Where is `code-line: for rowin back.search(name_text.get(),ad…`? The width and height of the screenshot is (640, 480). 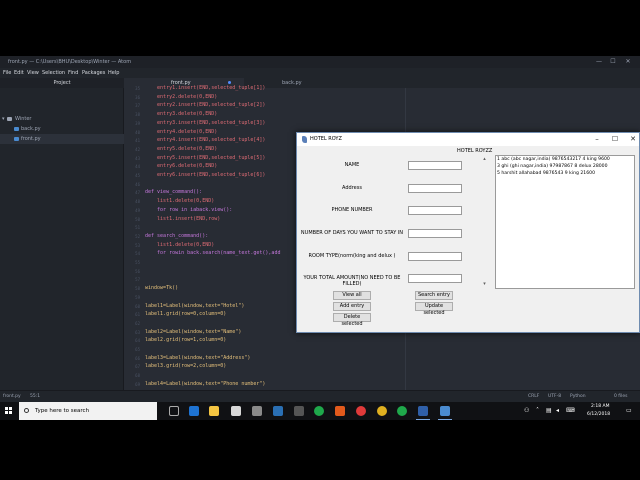 code-line: for rowin back.search(name_text.get(),ad… is located at coordinates (212, 253).